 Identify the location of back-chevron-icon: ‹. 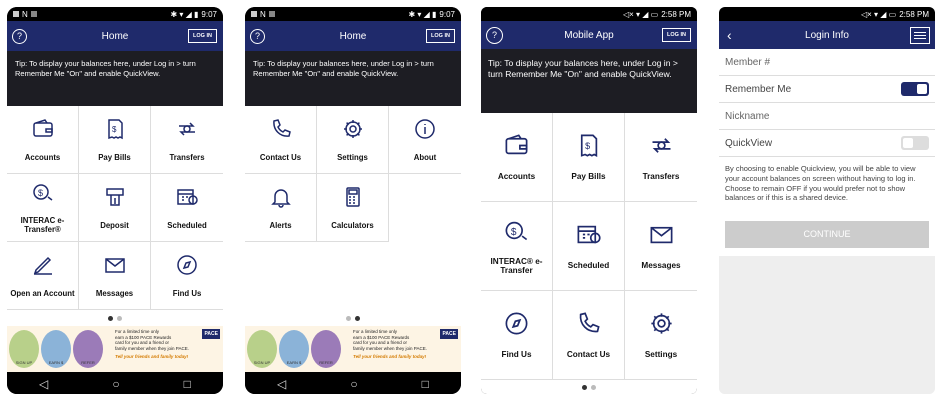
(729, 35).